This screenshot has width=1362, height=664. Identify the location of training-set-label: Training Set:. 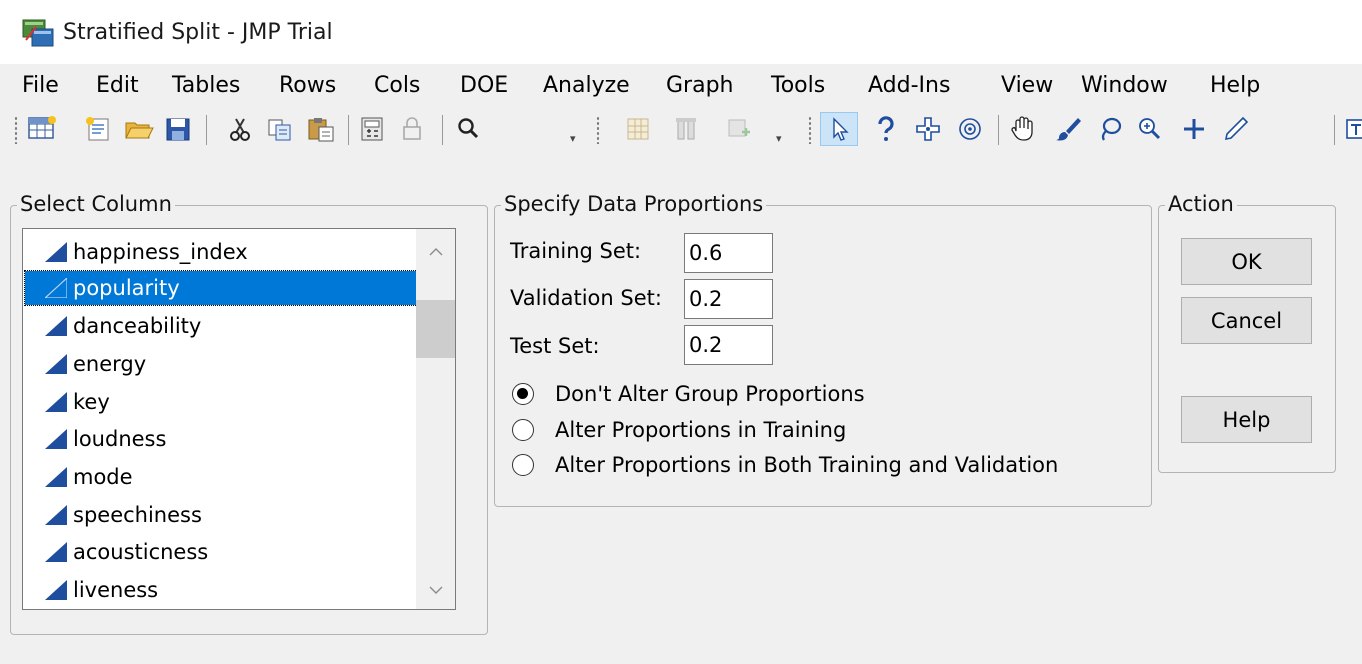
(576, 251).